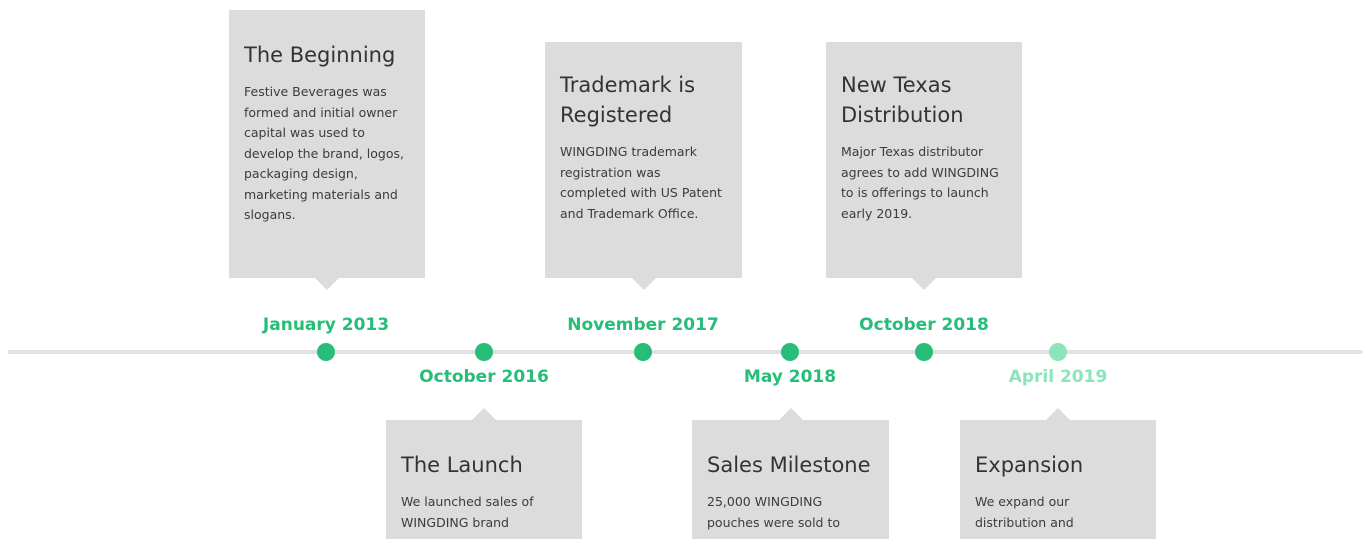  What do you see at coordinates (484, 377) in the screenshot?
I see `milestone-date-oct-2016: October 2016` at bounding box center [484, 377].